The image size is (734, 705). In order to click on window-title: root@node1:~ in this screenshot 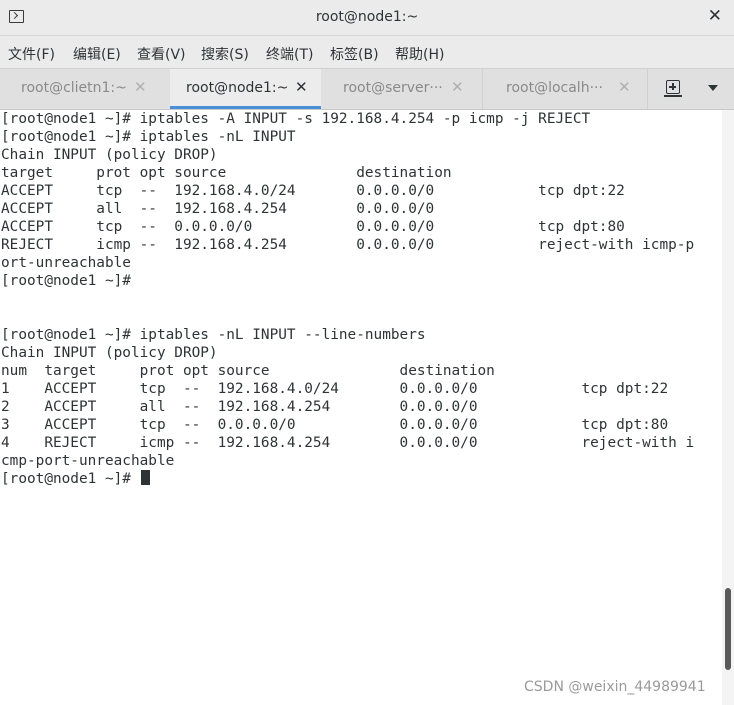, I will do `click(367, 17)`.